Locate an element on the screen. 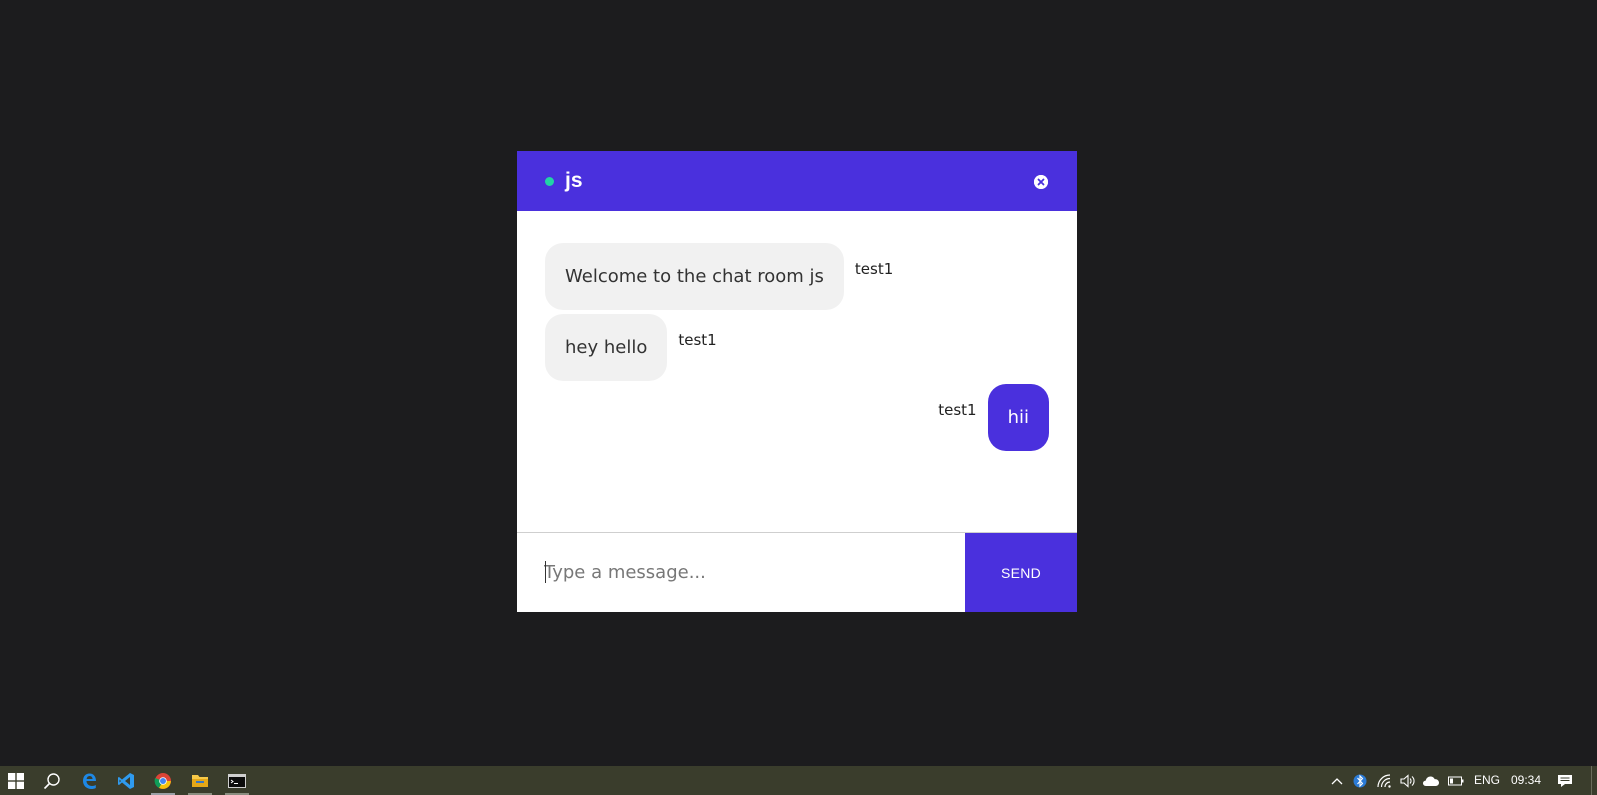 The image size is (1597, 795). room-title: js is located at coordinates (574, 180).